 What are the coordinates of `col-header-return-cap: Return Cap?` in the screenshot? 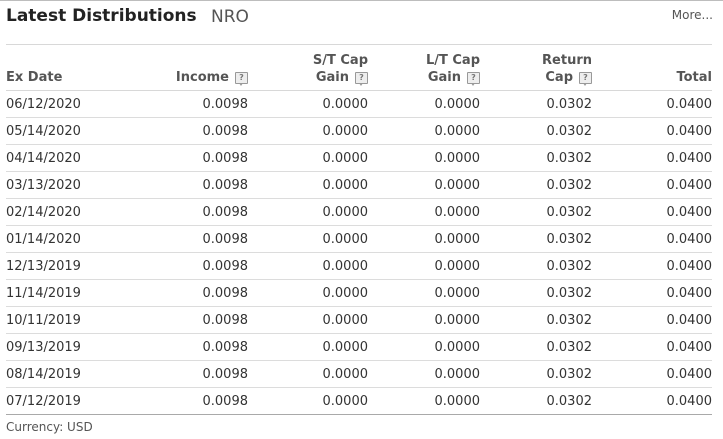 It's located at (536, 67).